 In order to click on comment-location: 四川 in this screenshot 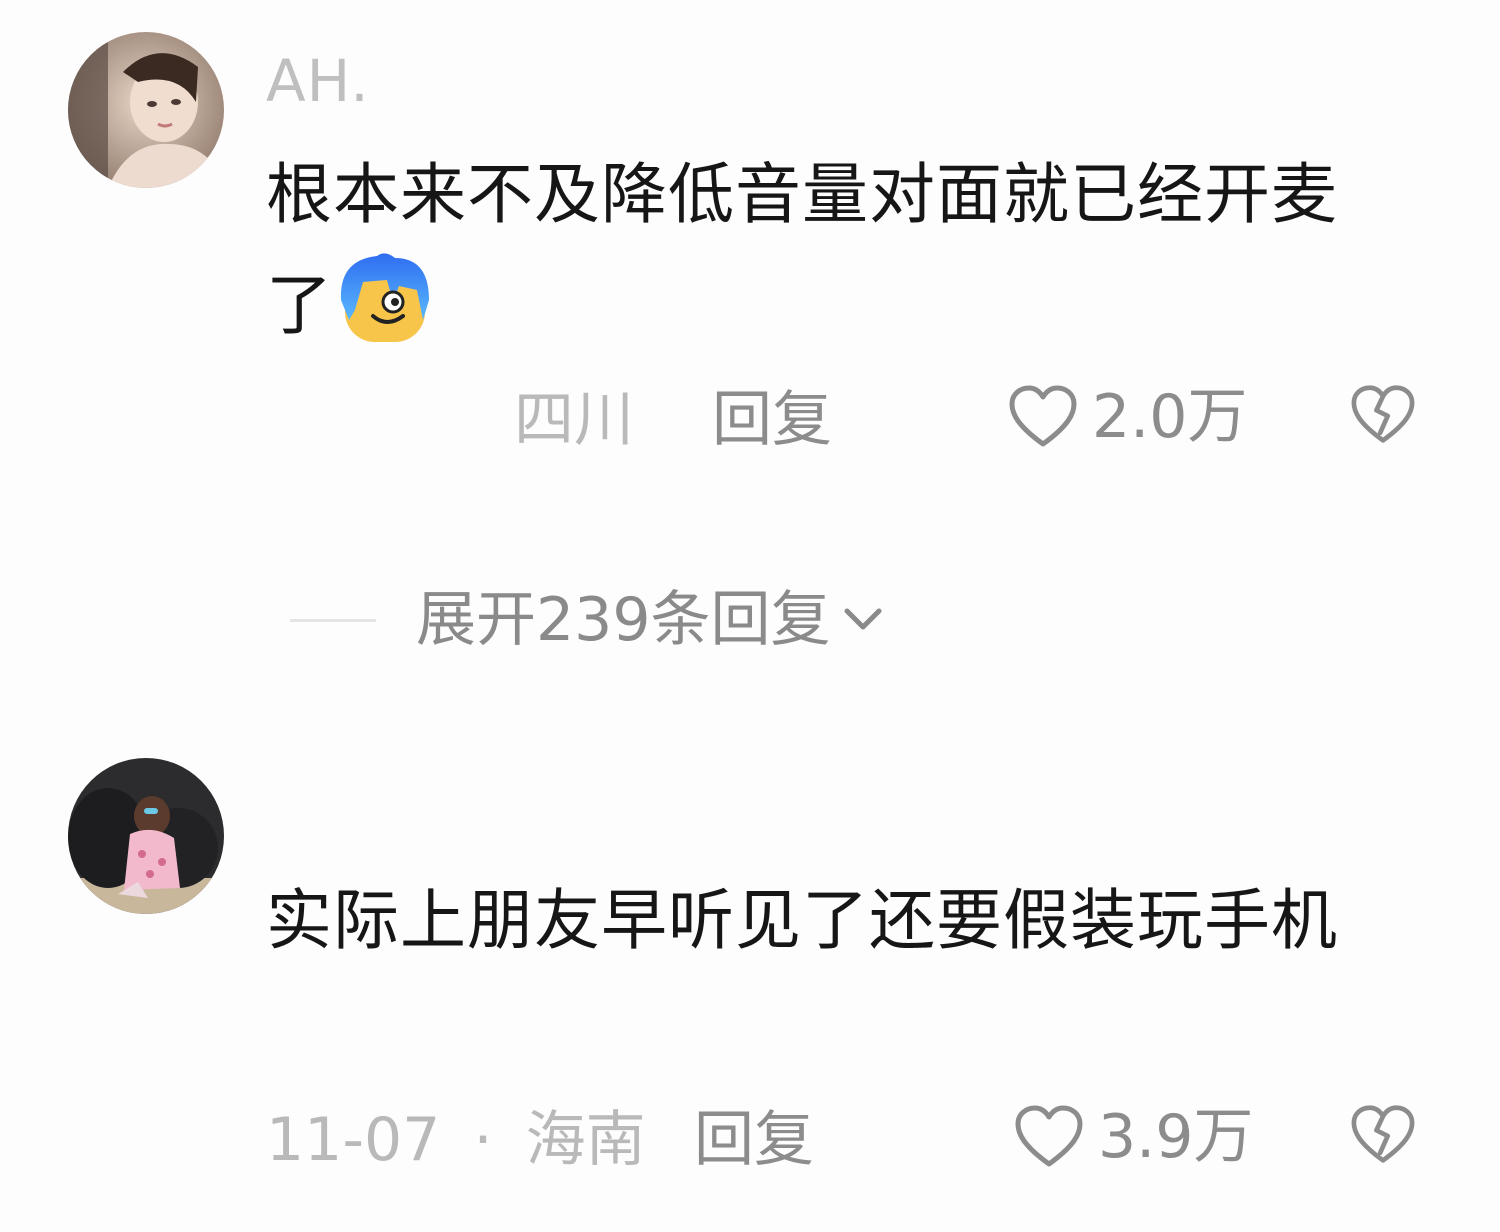, I will do `click(574, 420)`.